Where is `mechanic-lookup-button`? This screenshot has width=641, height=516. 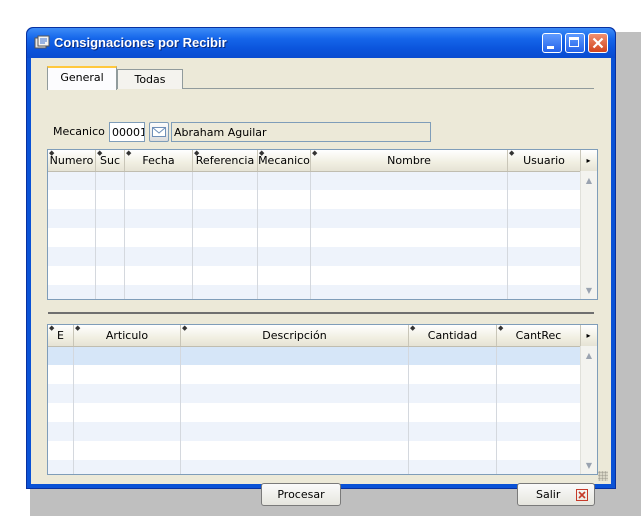
mechanic-lookup-button is located at coordinates (159, 132).